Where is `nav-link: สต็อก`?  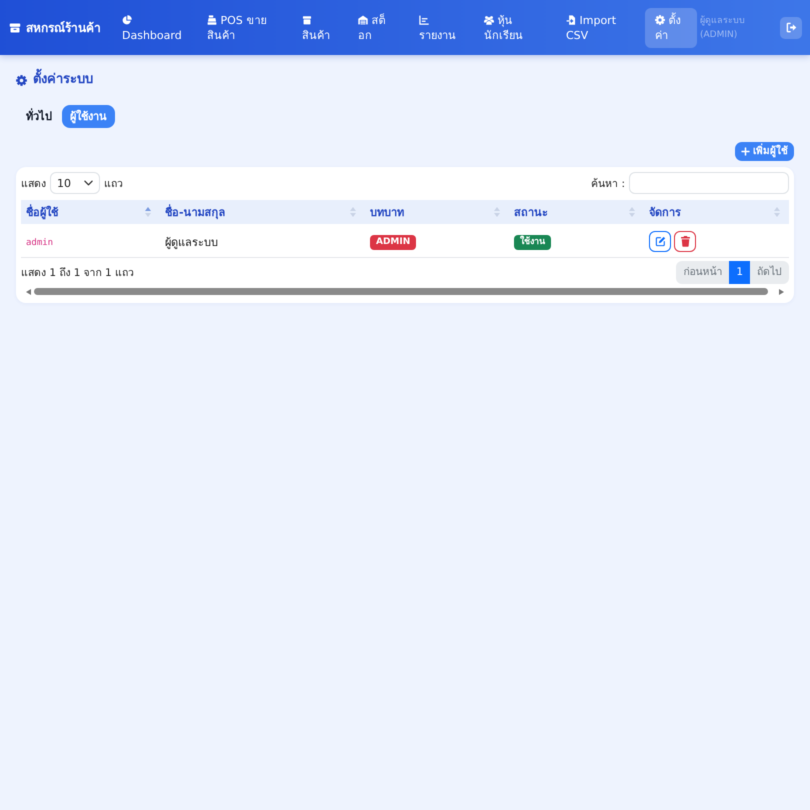 nav-link: สต็อก is located at coordinates (373, 28).